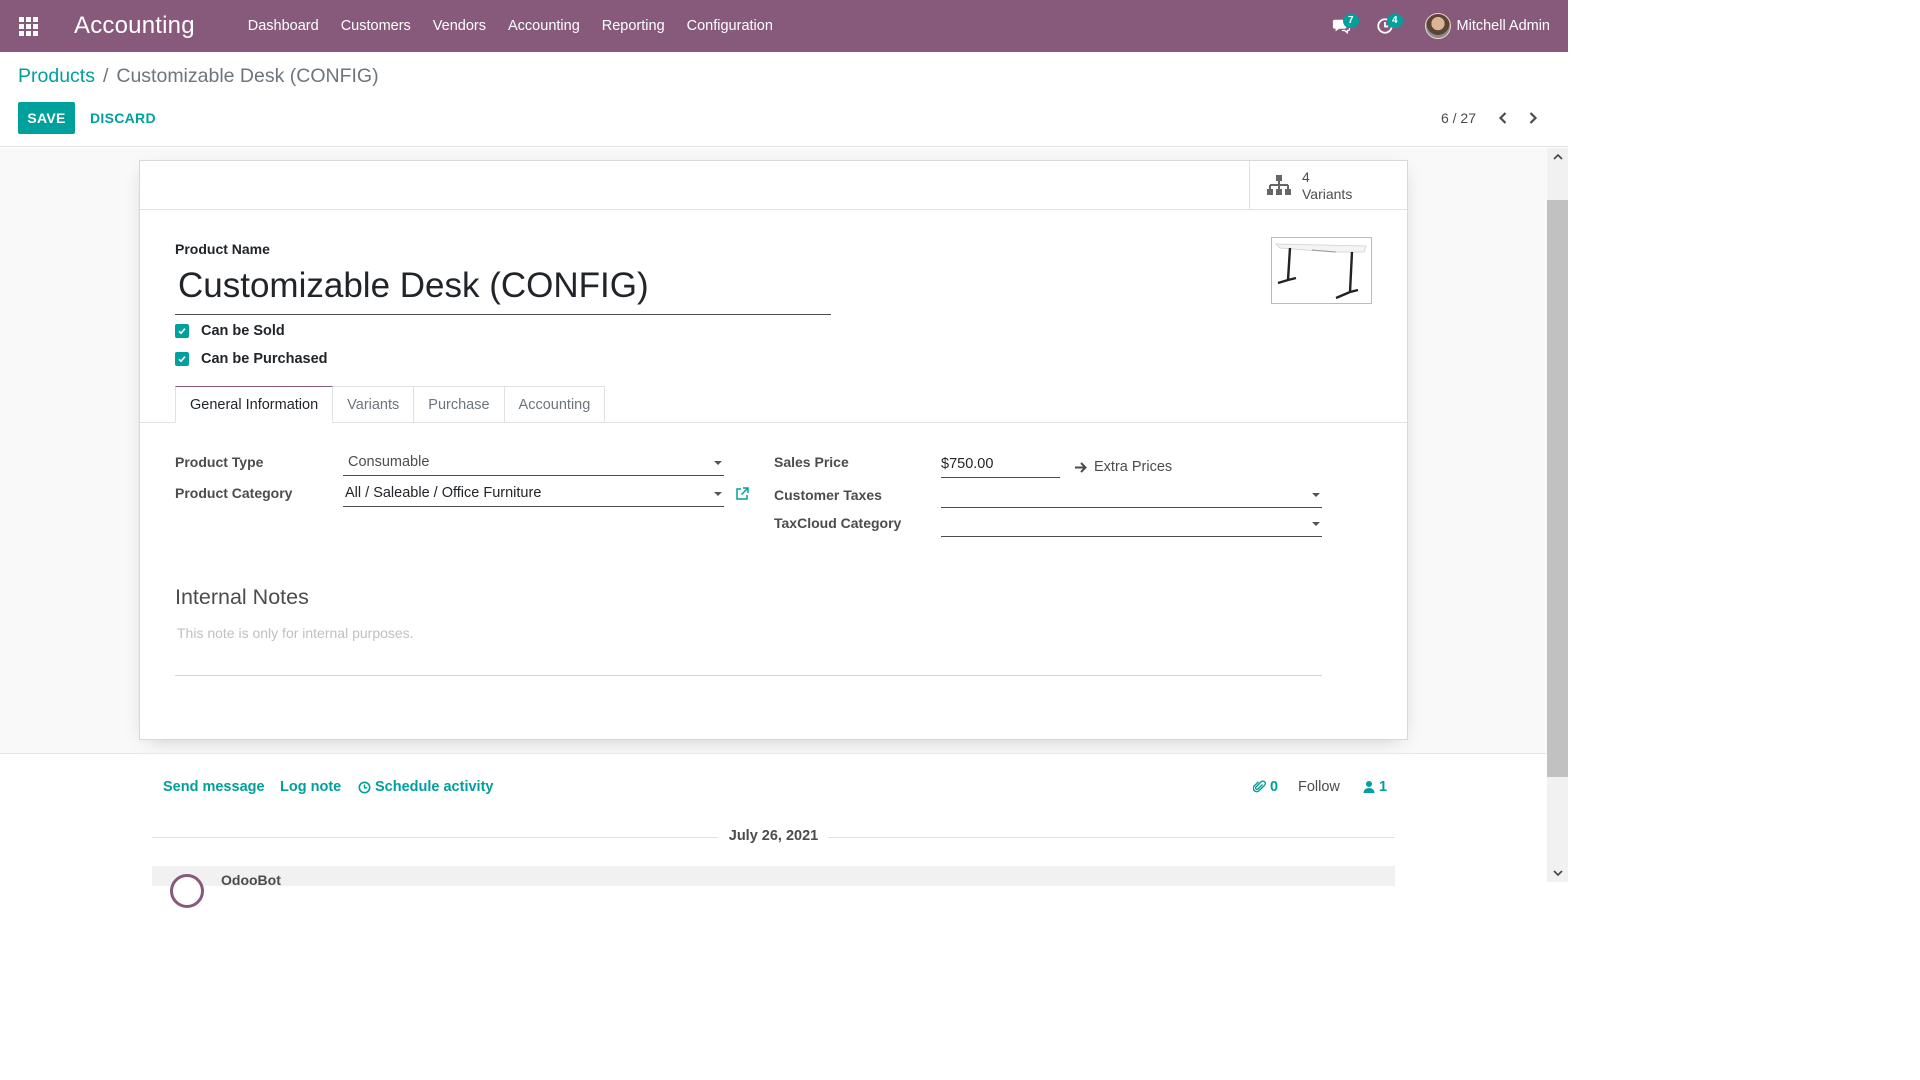 The width and height of the screenshot is (1920, 1080). I want to click on follow-button: Follow, so click(1319, 787).